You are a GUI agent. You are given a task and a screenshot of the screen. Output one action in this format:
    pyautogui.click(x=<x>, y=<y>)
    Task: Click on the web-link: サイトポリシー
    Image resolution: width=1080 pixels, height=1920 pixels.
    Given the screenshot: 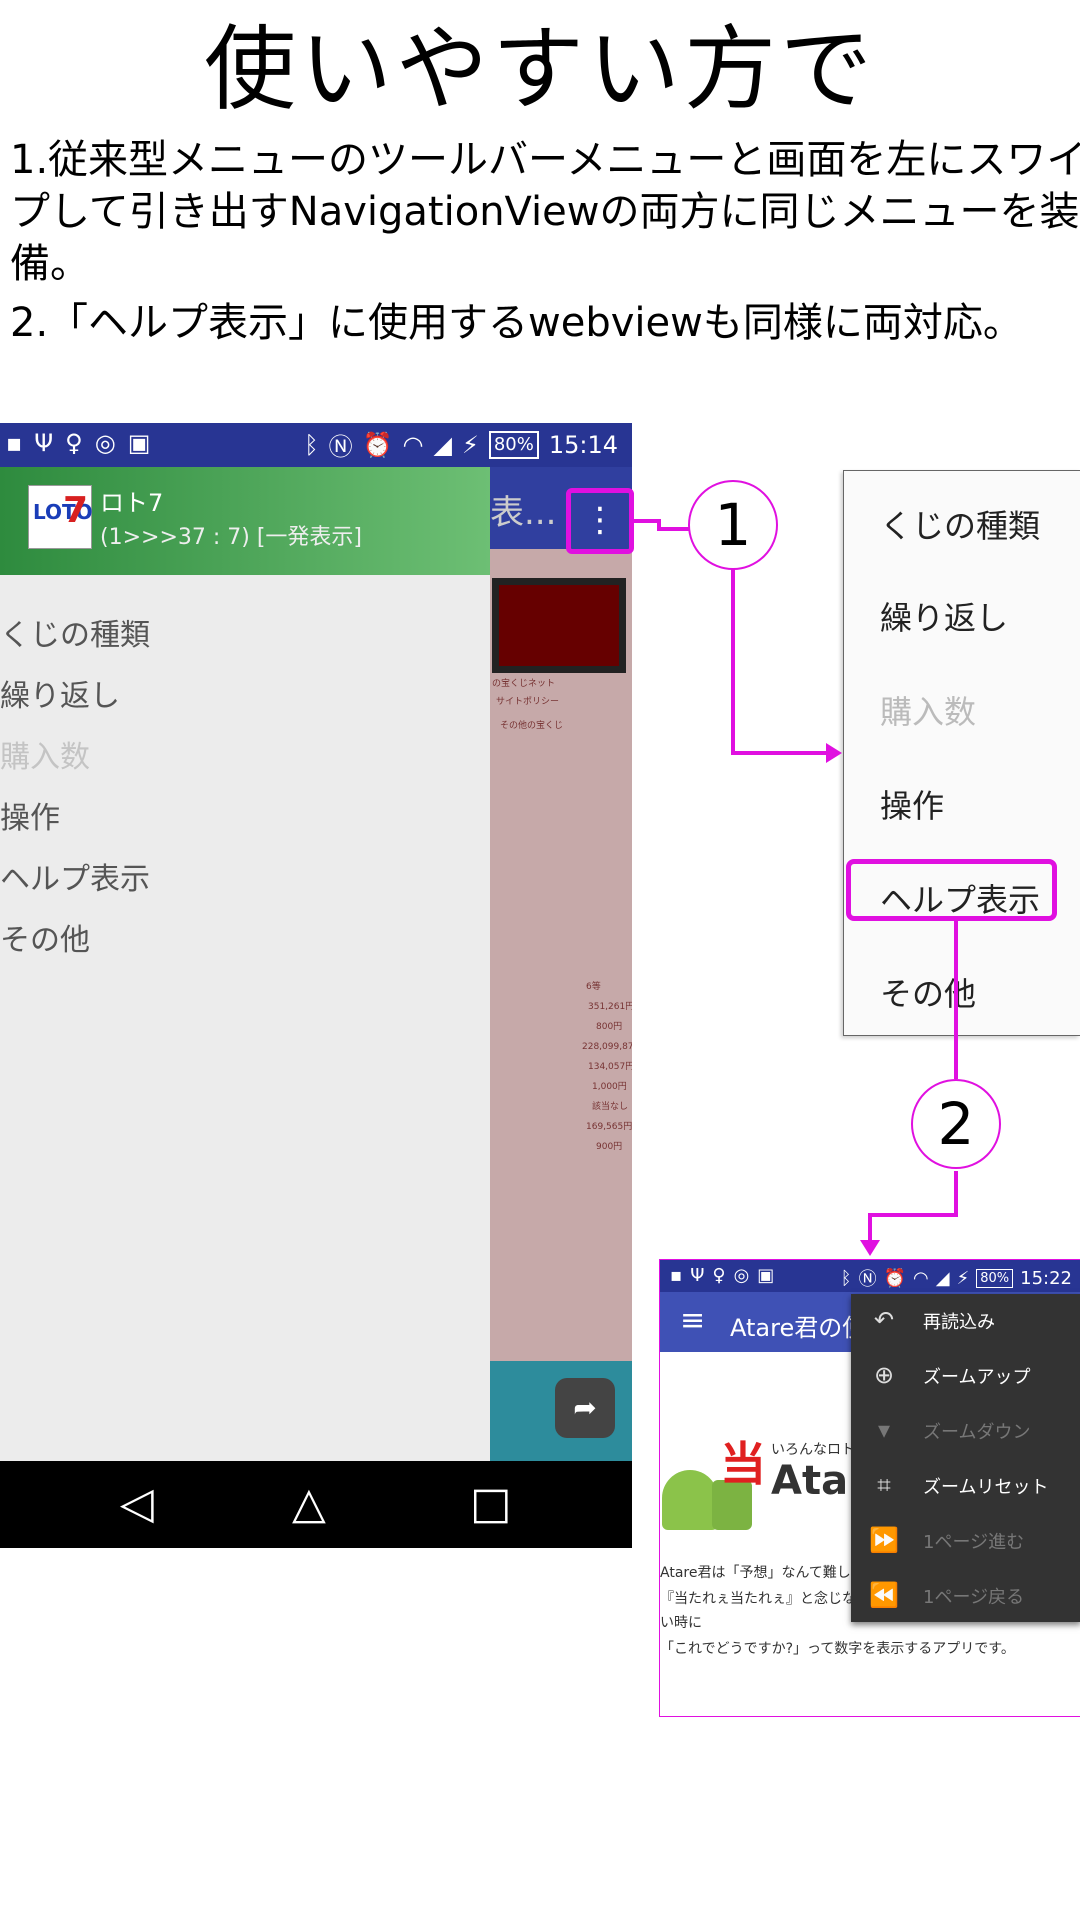 What is the action you would take?
    pyautogui.click(x=527, y=700)
    